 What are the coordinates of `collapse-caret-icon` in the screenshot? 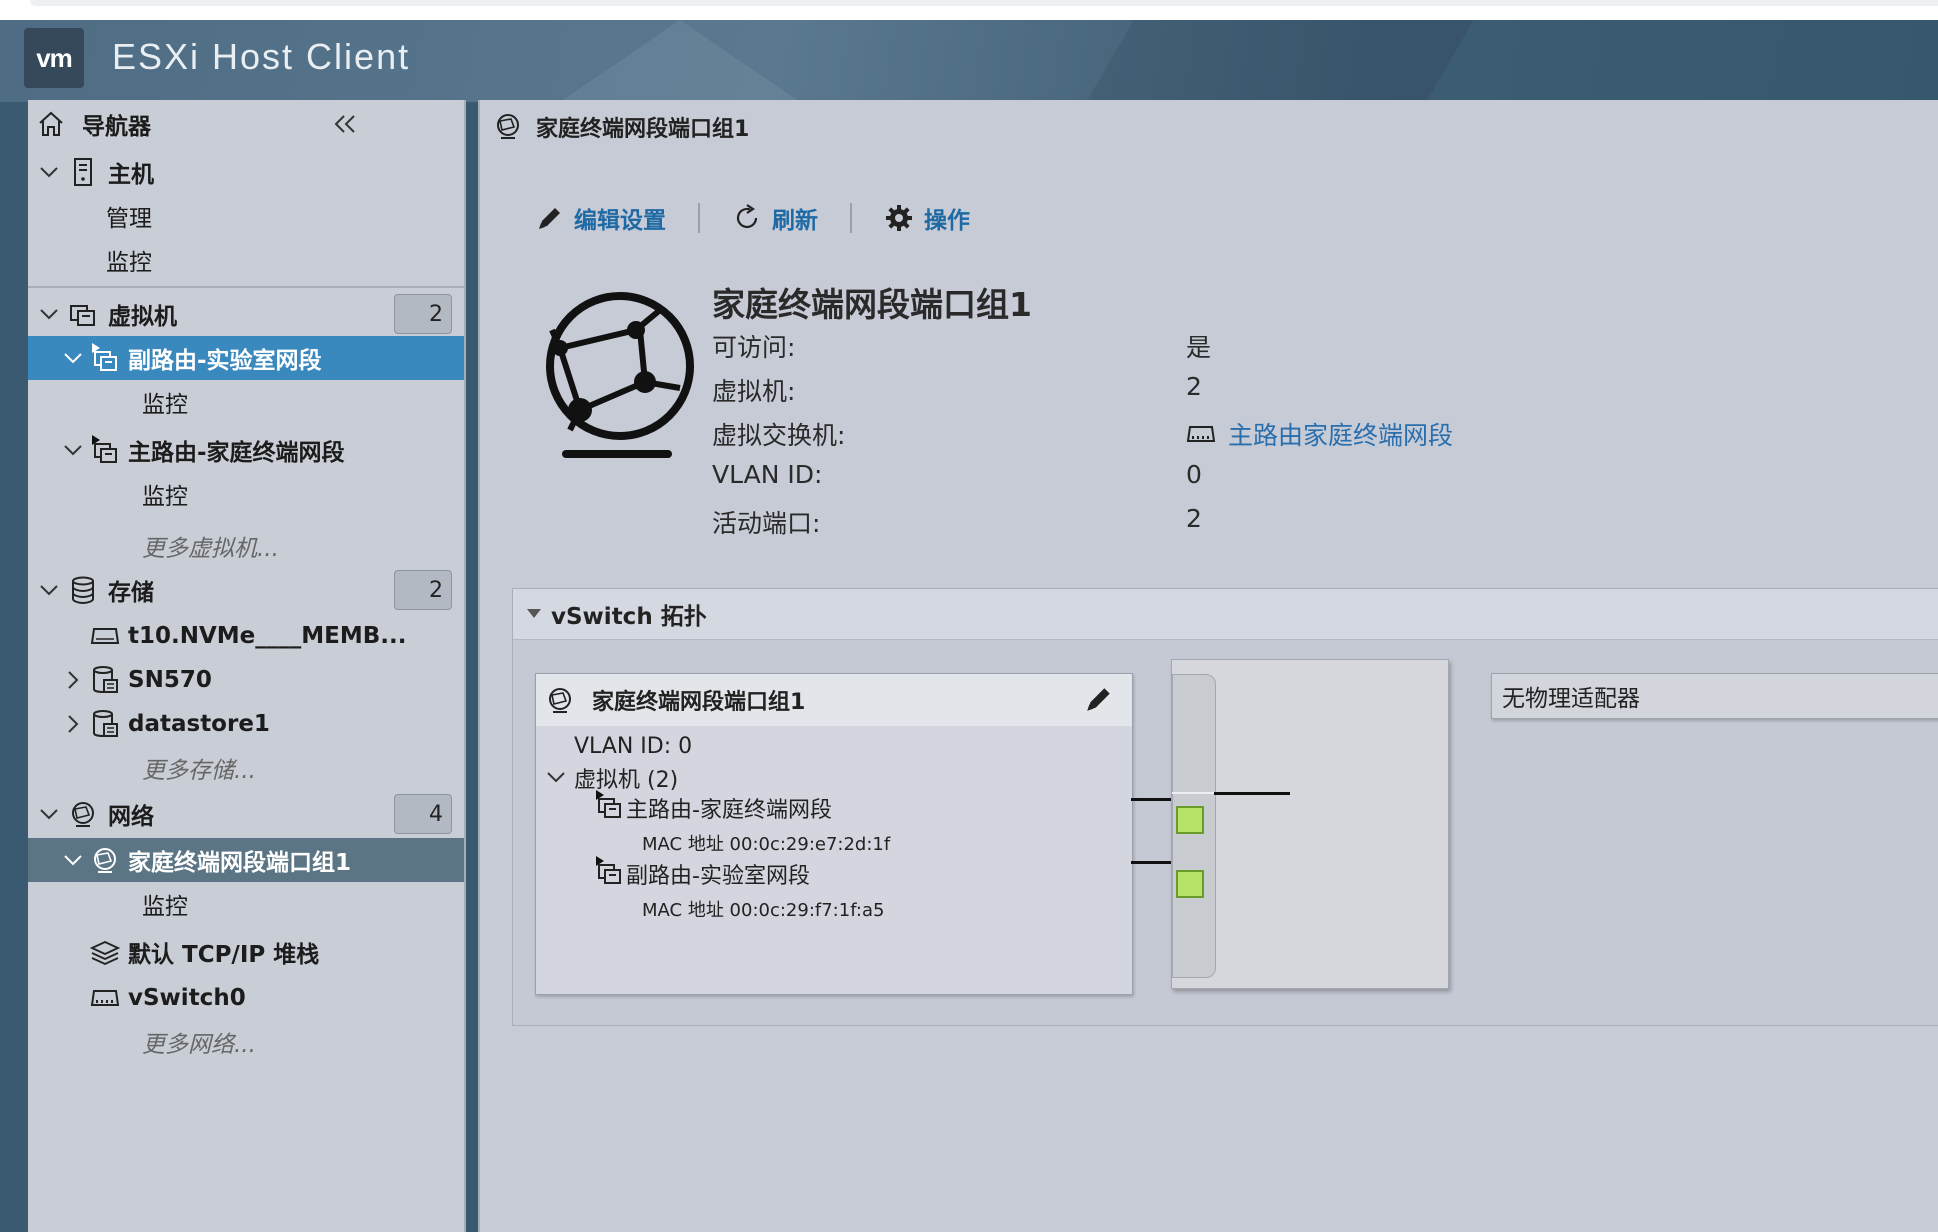 It's located at (534, 613).